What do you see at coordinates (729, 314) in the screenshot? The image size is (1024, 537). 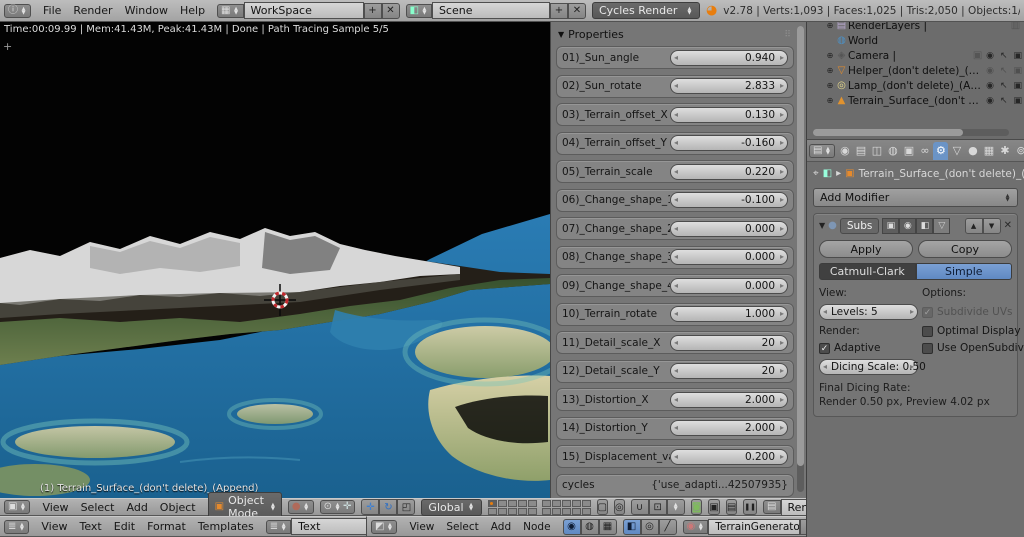 I see `property-value-slider: 1.000` at bounding box center [729, 314].